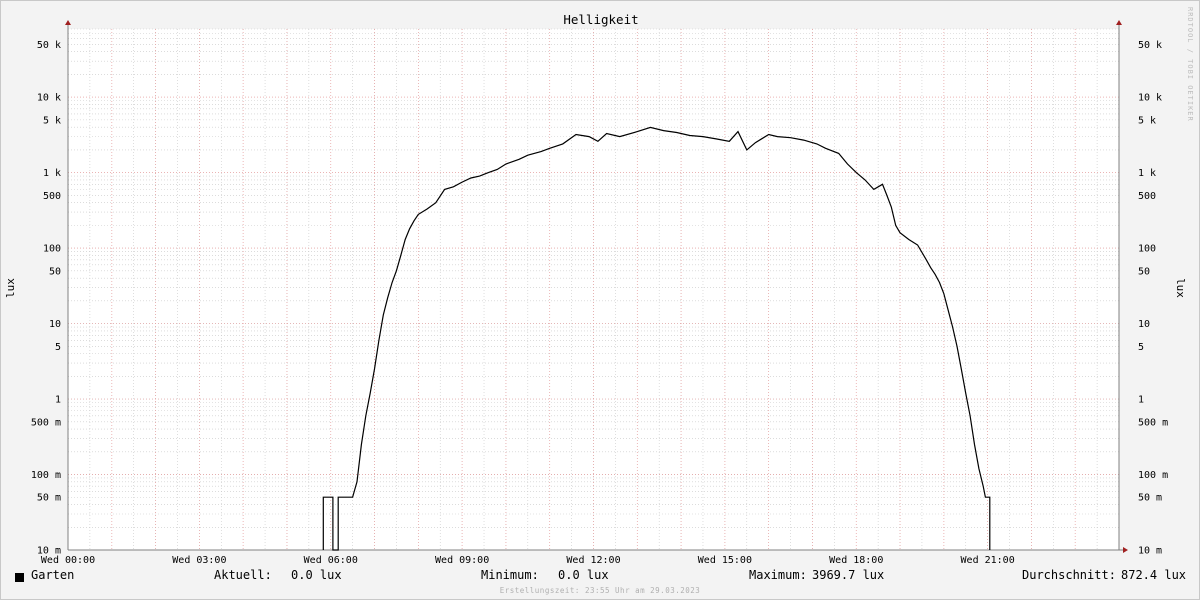 The width and height of the screenshot is (1200, 600). What do you see at coordinates (1180, 288) in the screenshot?
I see `y-axis-label-right: lux` at bounding box center [1180, 288].